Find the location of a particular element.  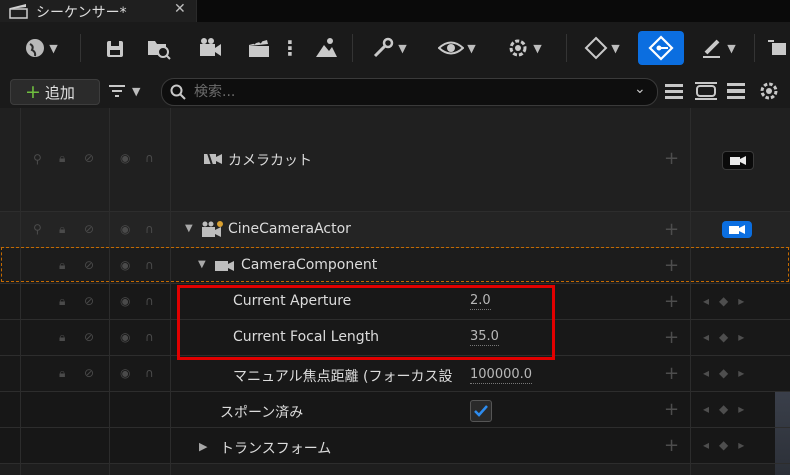

auto-key-button is located at coordinates (661, 48).